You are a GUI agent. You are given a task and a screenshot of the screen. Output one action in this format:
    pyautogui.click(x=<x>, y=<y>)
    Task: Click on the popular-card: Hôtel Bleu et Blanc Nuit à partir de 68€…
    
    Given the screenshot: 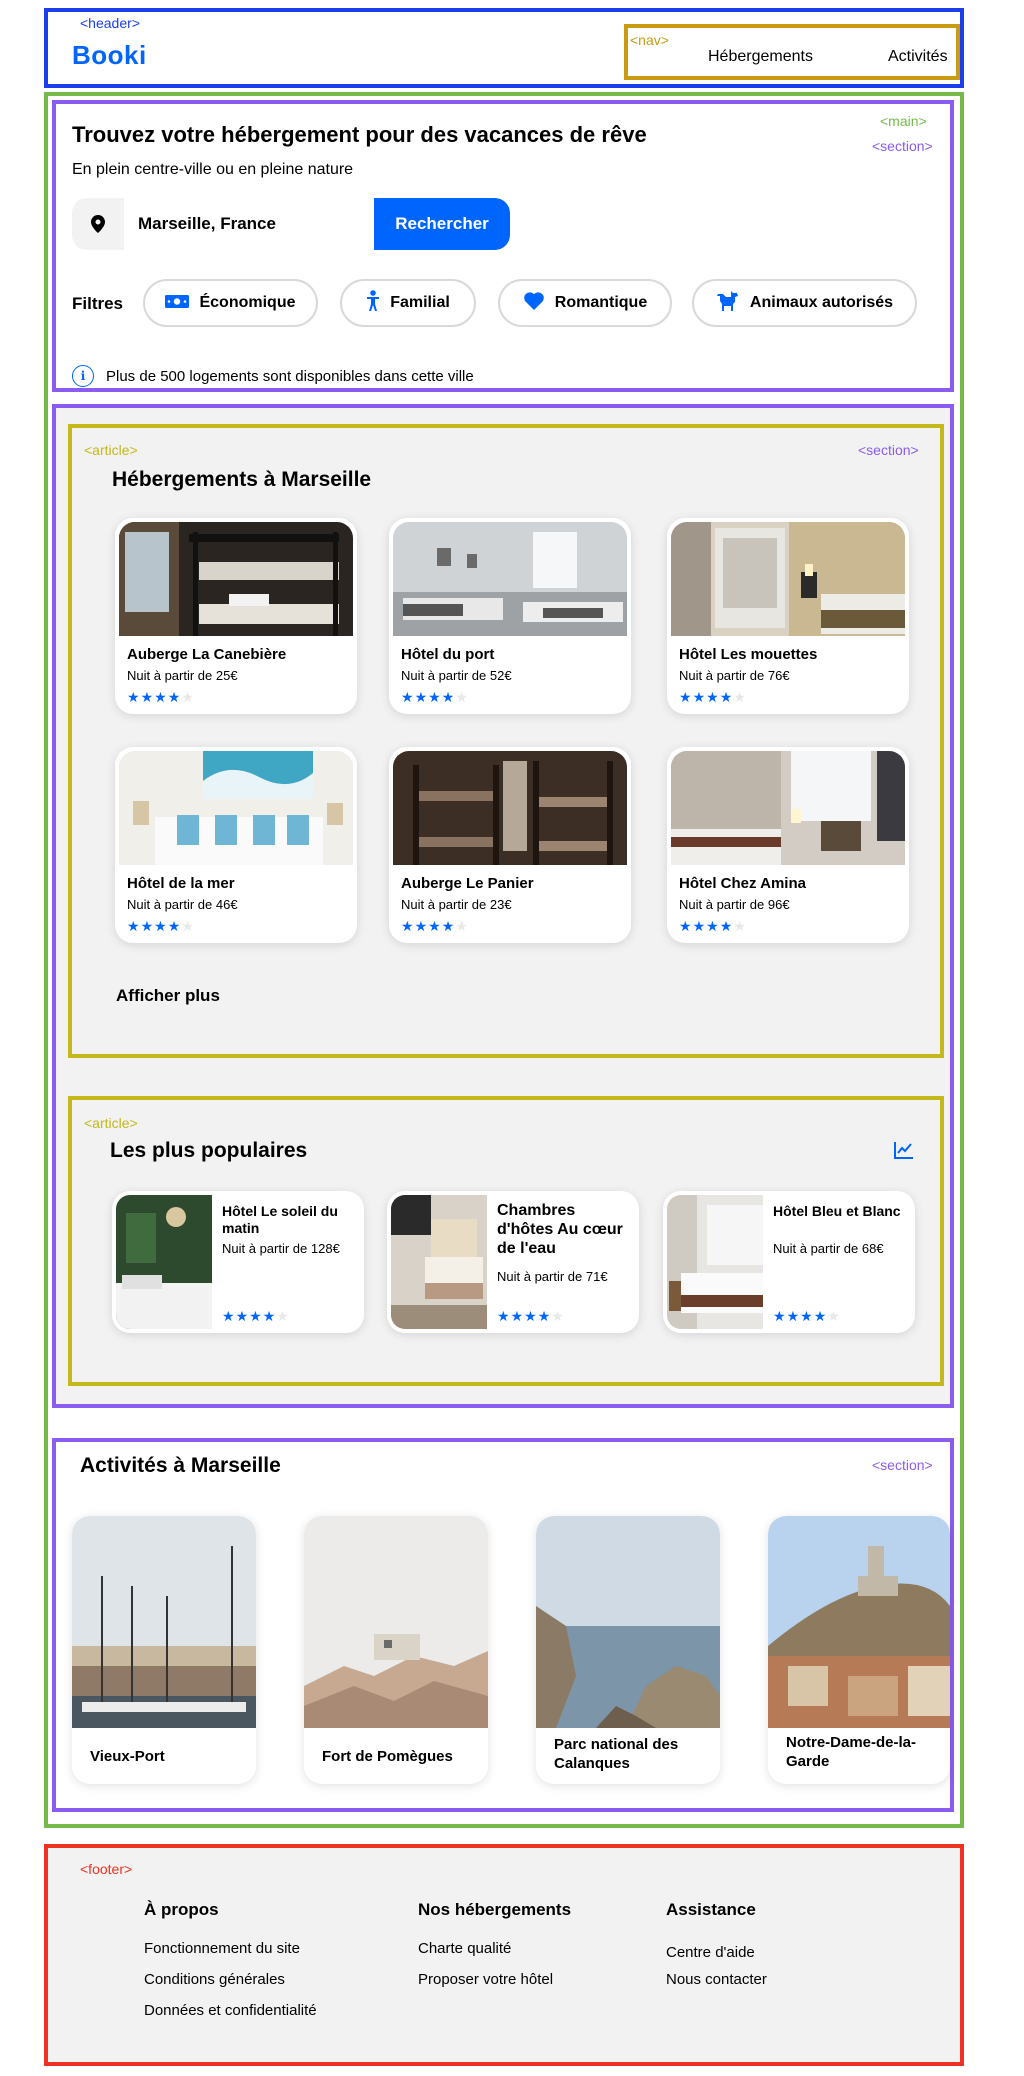 What is the action you would take?
    pyautogui.click(x=789, y=1262)
    